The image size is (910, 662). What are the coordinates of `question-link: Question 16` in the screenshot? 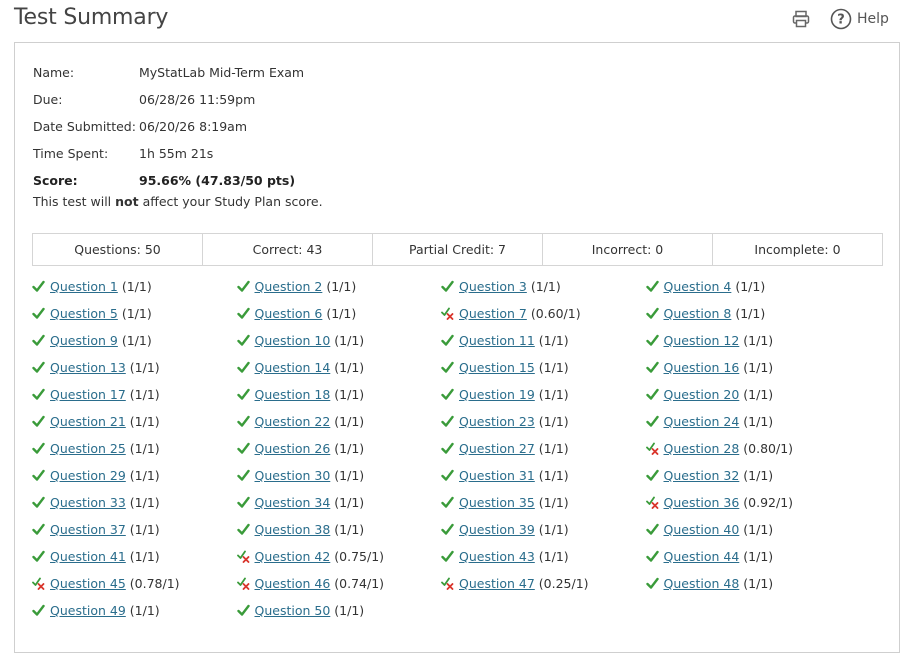 It's located at (702, 367).